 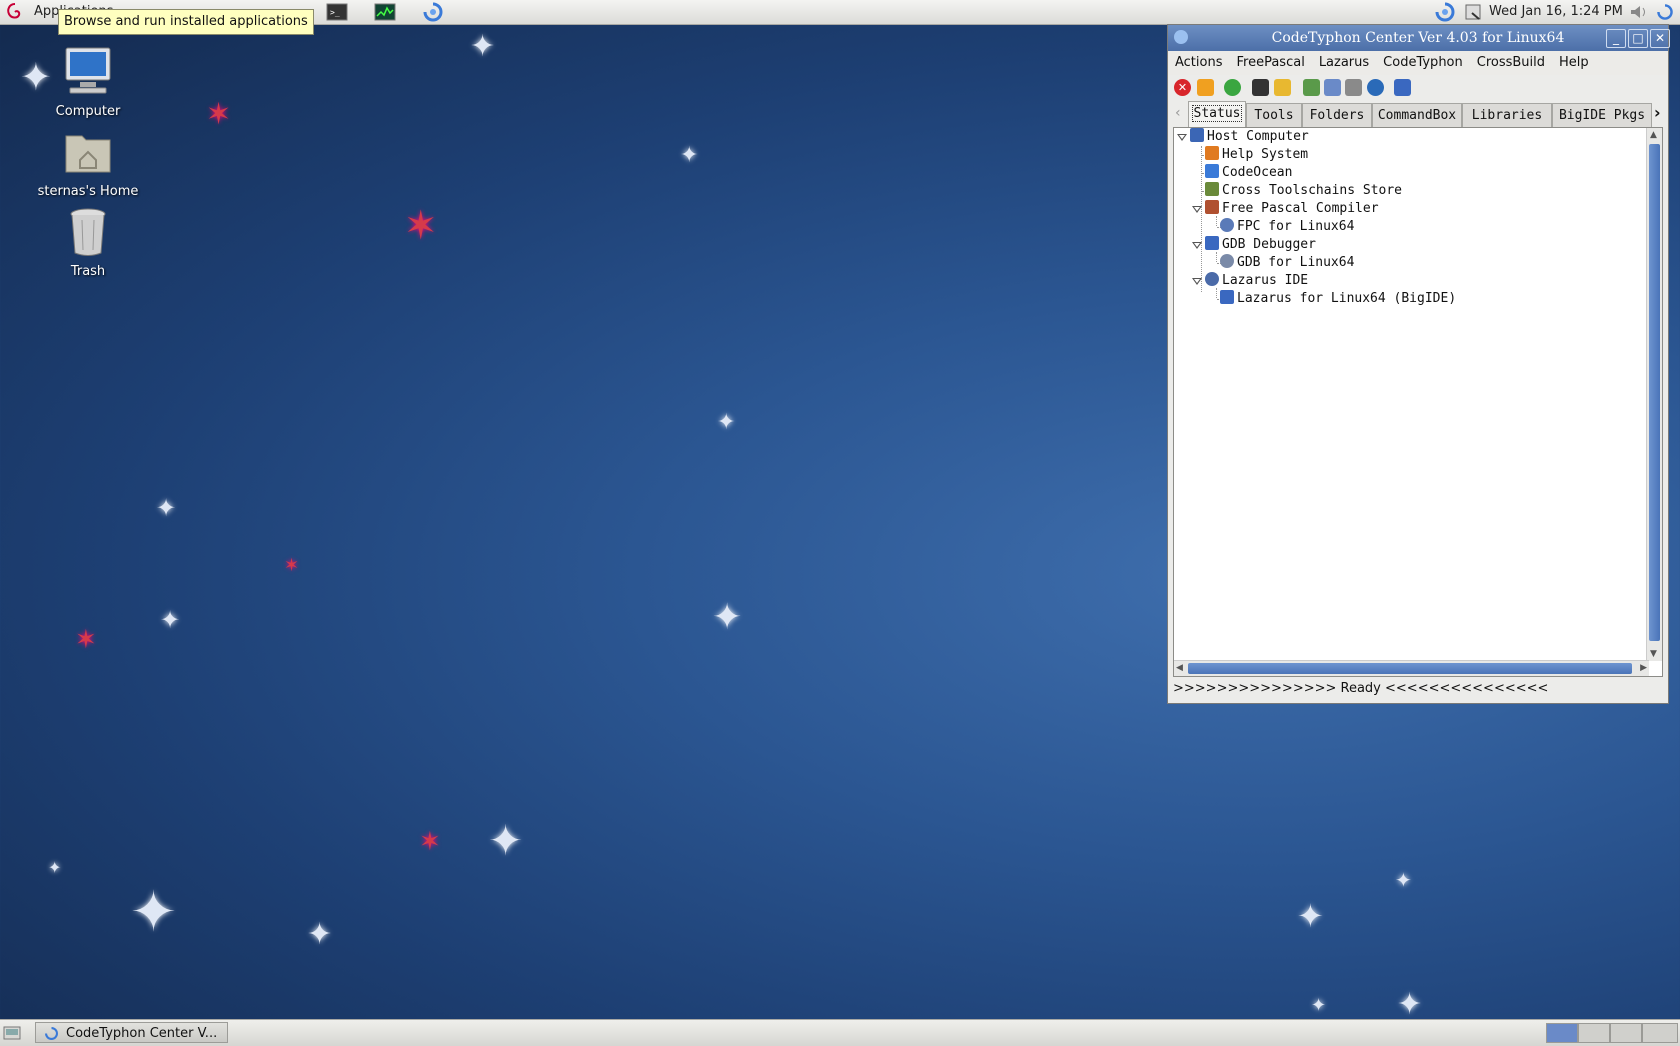 I want to click on stop-icon: ✕, so click(x=1182, y=87).